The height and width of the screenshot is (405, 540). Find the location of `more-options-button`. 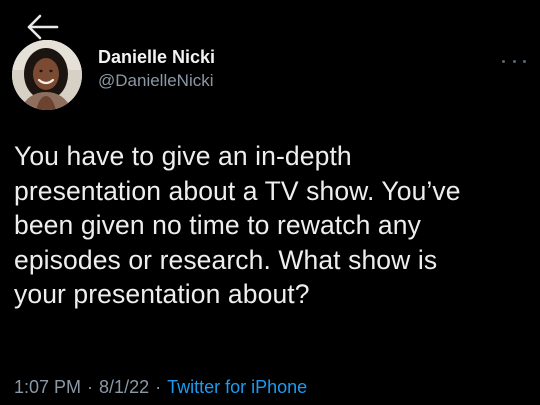

more-options-button is located at coordinates (514, 61).